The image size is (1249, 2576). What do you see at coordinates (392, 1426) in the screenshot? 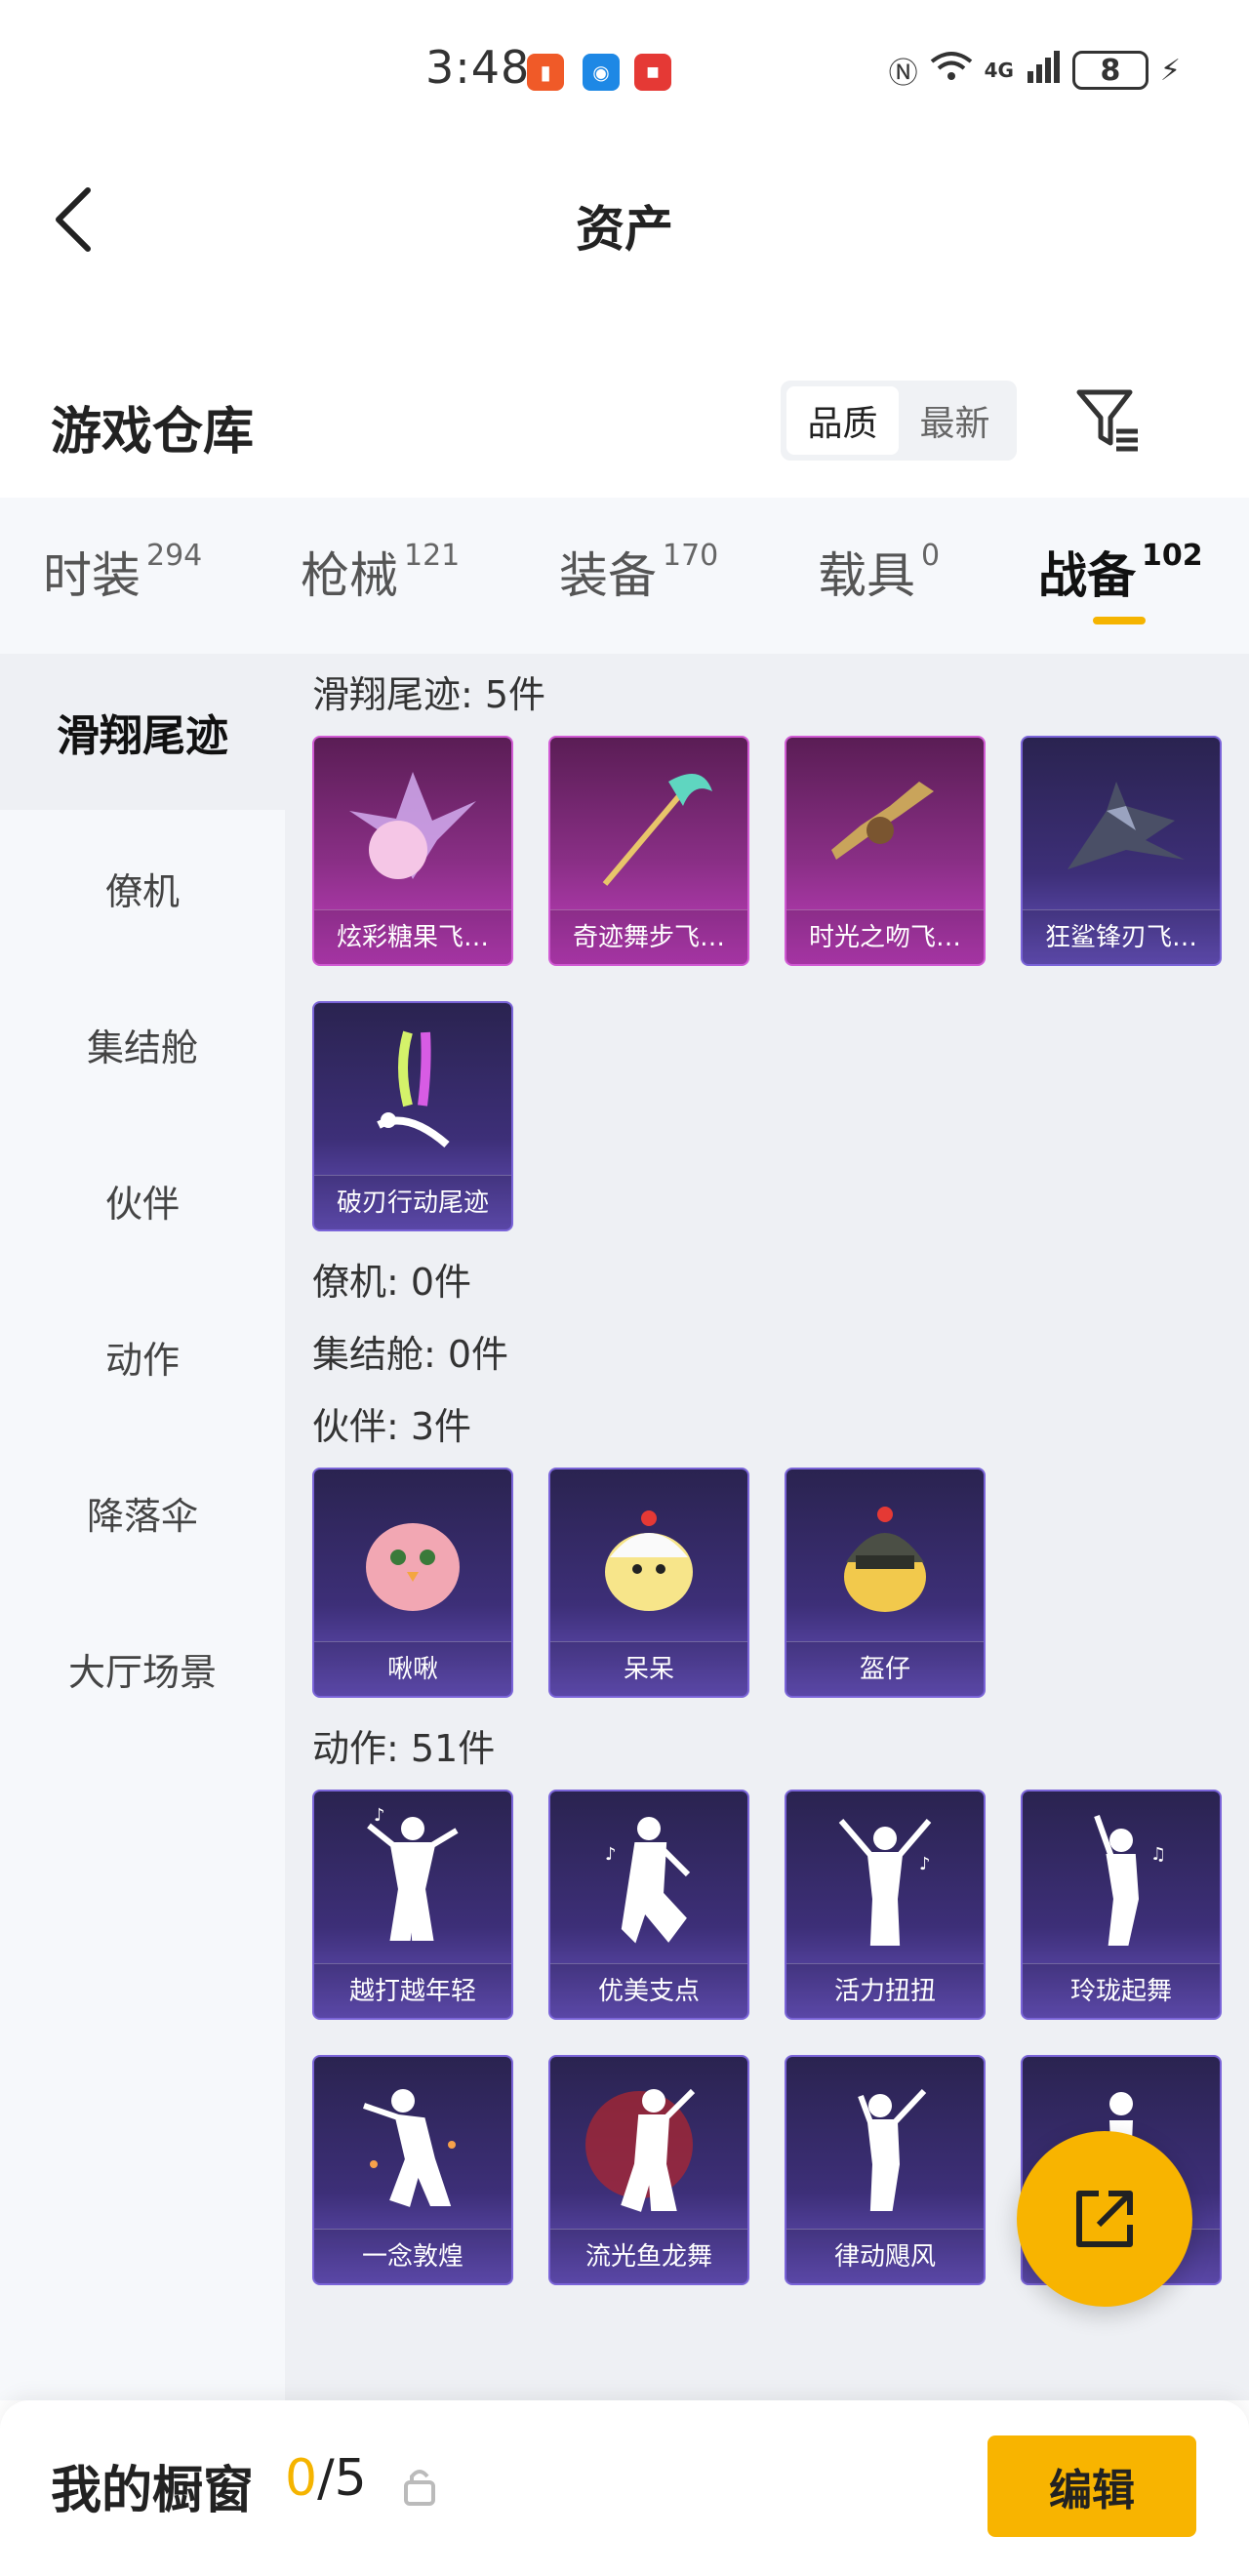
I see `section-title: 伙伴: 3件` at bounding box center [392, 1426].